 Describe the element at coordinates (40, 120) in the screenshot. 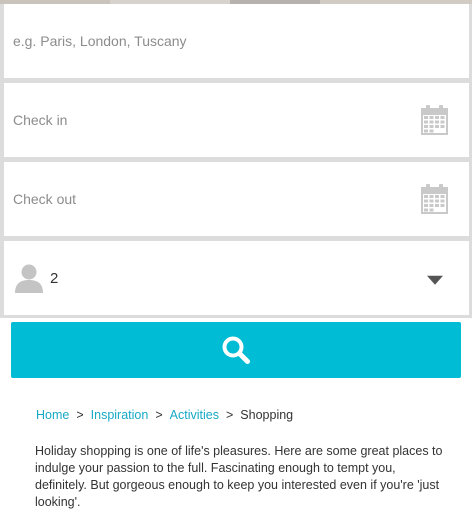

I see `checkin-label: Check in` at that location.